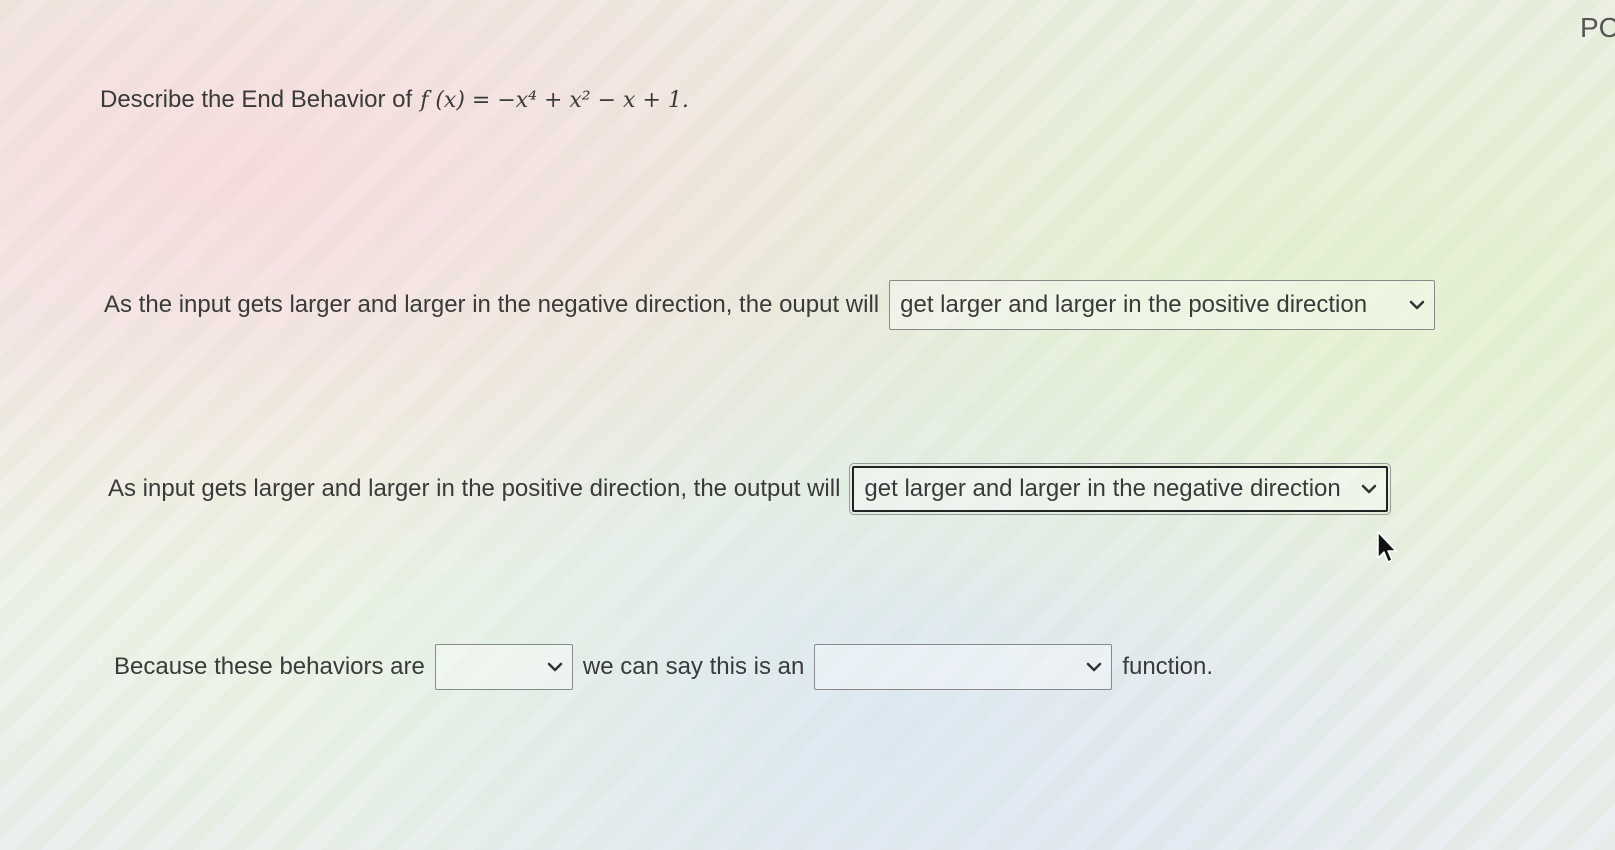 The image size is (1615, 850). What do you see at coordinates (963, 667) in the screenshot?
I see `function-type-dropdown` at bounding box center [963, 667].